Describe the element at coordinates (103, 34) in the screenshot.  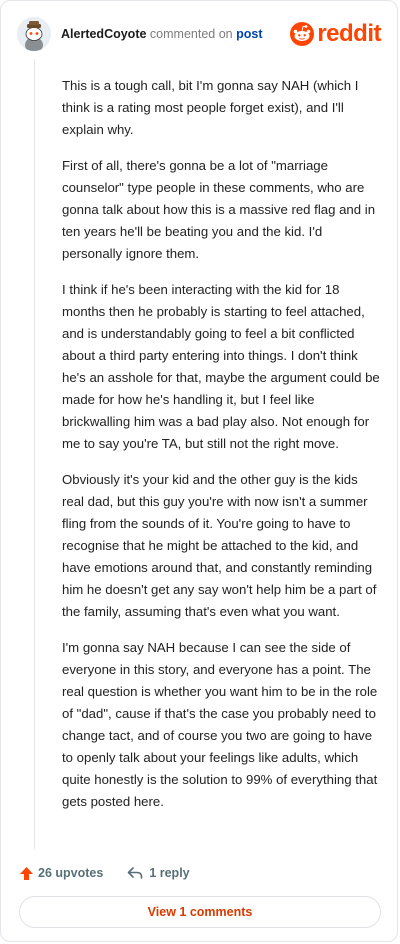
I see `author-name: AlertedCoyote` at that location.